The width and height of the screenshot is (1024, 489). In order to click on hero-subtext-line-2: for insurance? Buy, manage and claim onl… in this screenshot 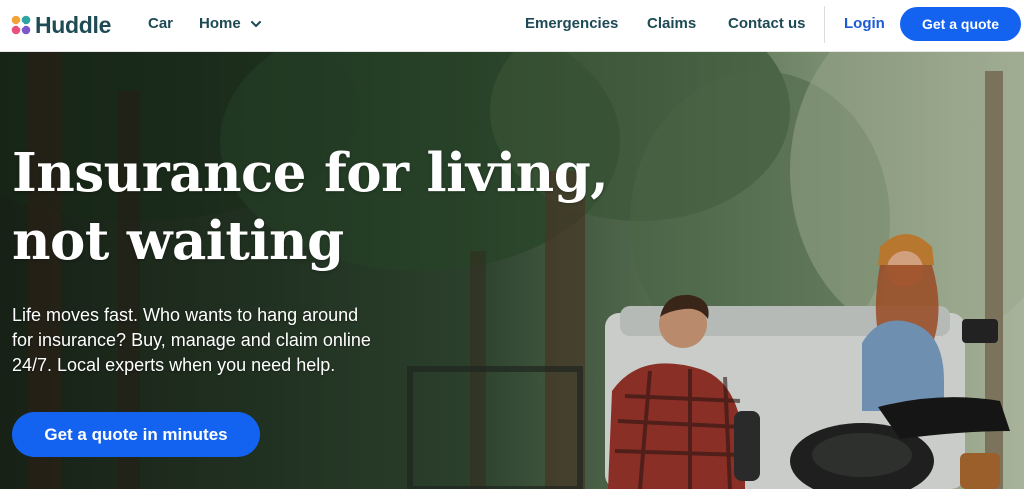, I will do `click(191, 340)`.